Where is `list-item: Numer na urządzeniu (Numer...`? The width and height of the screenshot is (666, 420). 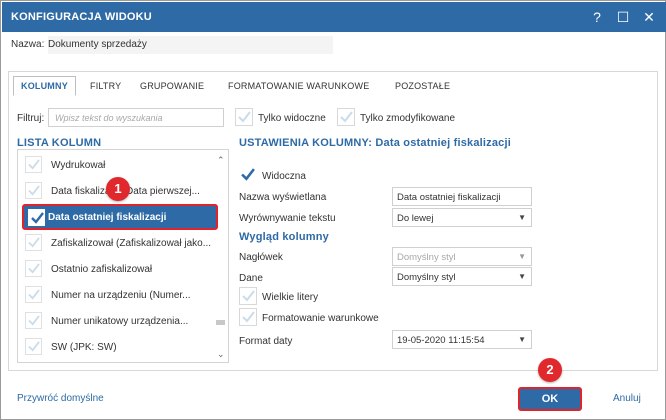 list-item: Numer na urządzeniu (Numer... is located at coordinates (120, 295).